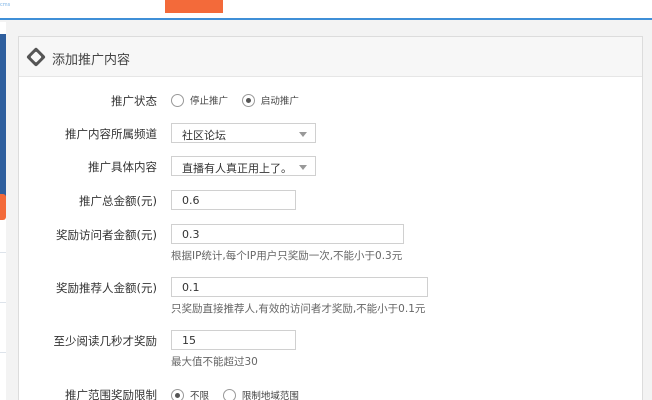 This screenshot has height=400, width=652. I want to click on content-select: 直播有人真正用上了。, so click(243, 166).